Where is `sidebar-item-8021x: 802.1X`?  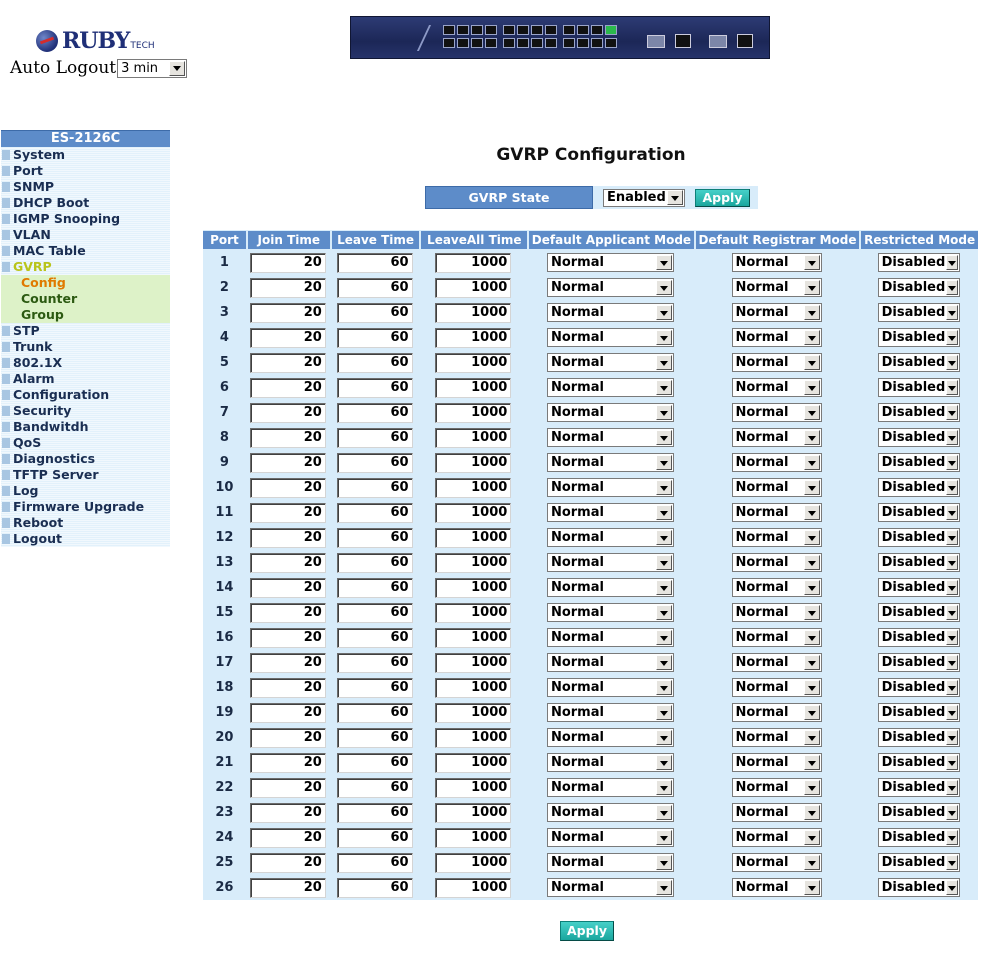 sidebar-item-8021x: 802.1X is located at coordinates (85, 363).